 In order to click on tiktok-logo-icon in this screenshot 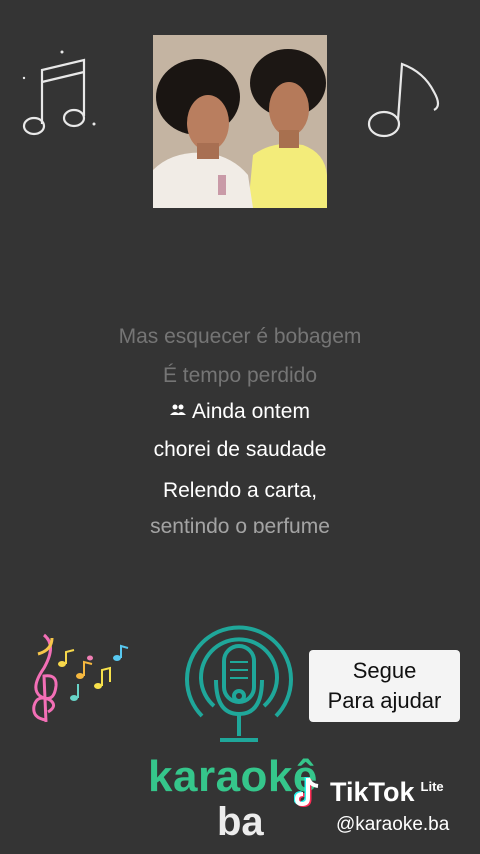, I will do `click(306, 792)`.